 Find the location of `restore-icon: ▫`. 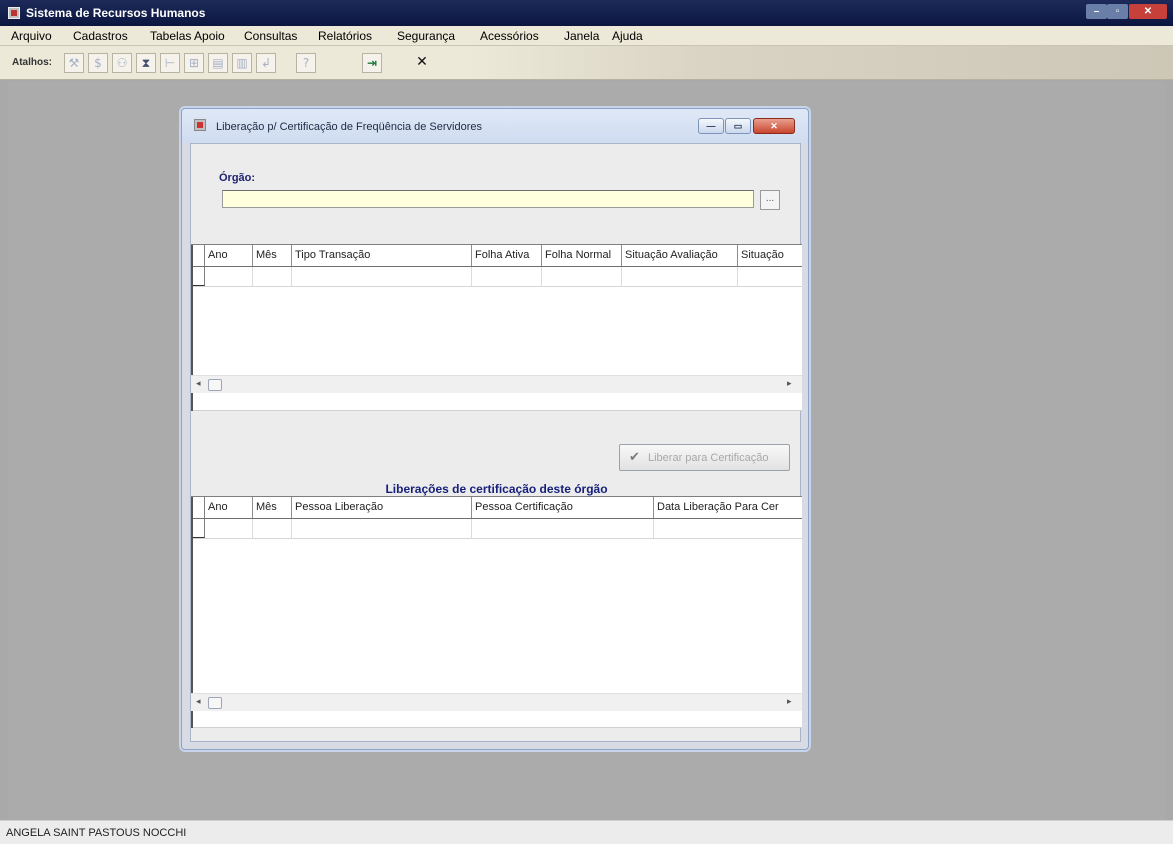

restore-icon: ▫ is located at coordinates (1117, 11).